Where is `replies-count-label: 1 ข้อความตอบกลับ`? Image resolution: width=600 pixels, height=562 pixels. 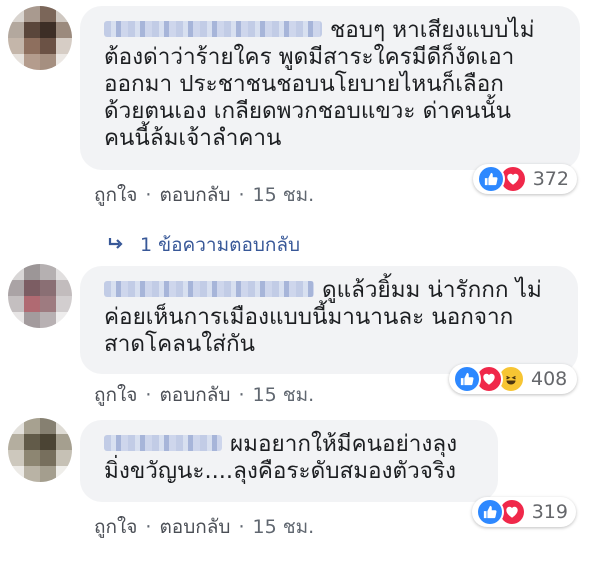 replies-count-label: 1 ข้อความตอบกลับ is located at coordinates (220, 245).